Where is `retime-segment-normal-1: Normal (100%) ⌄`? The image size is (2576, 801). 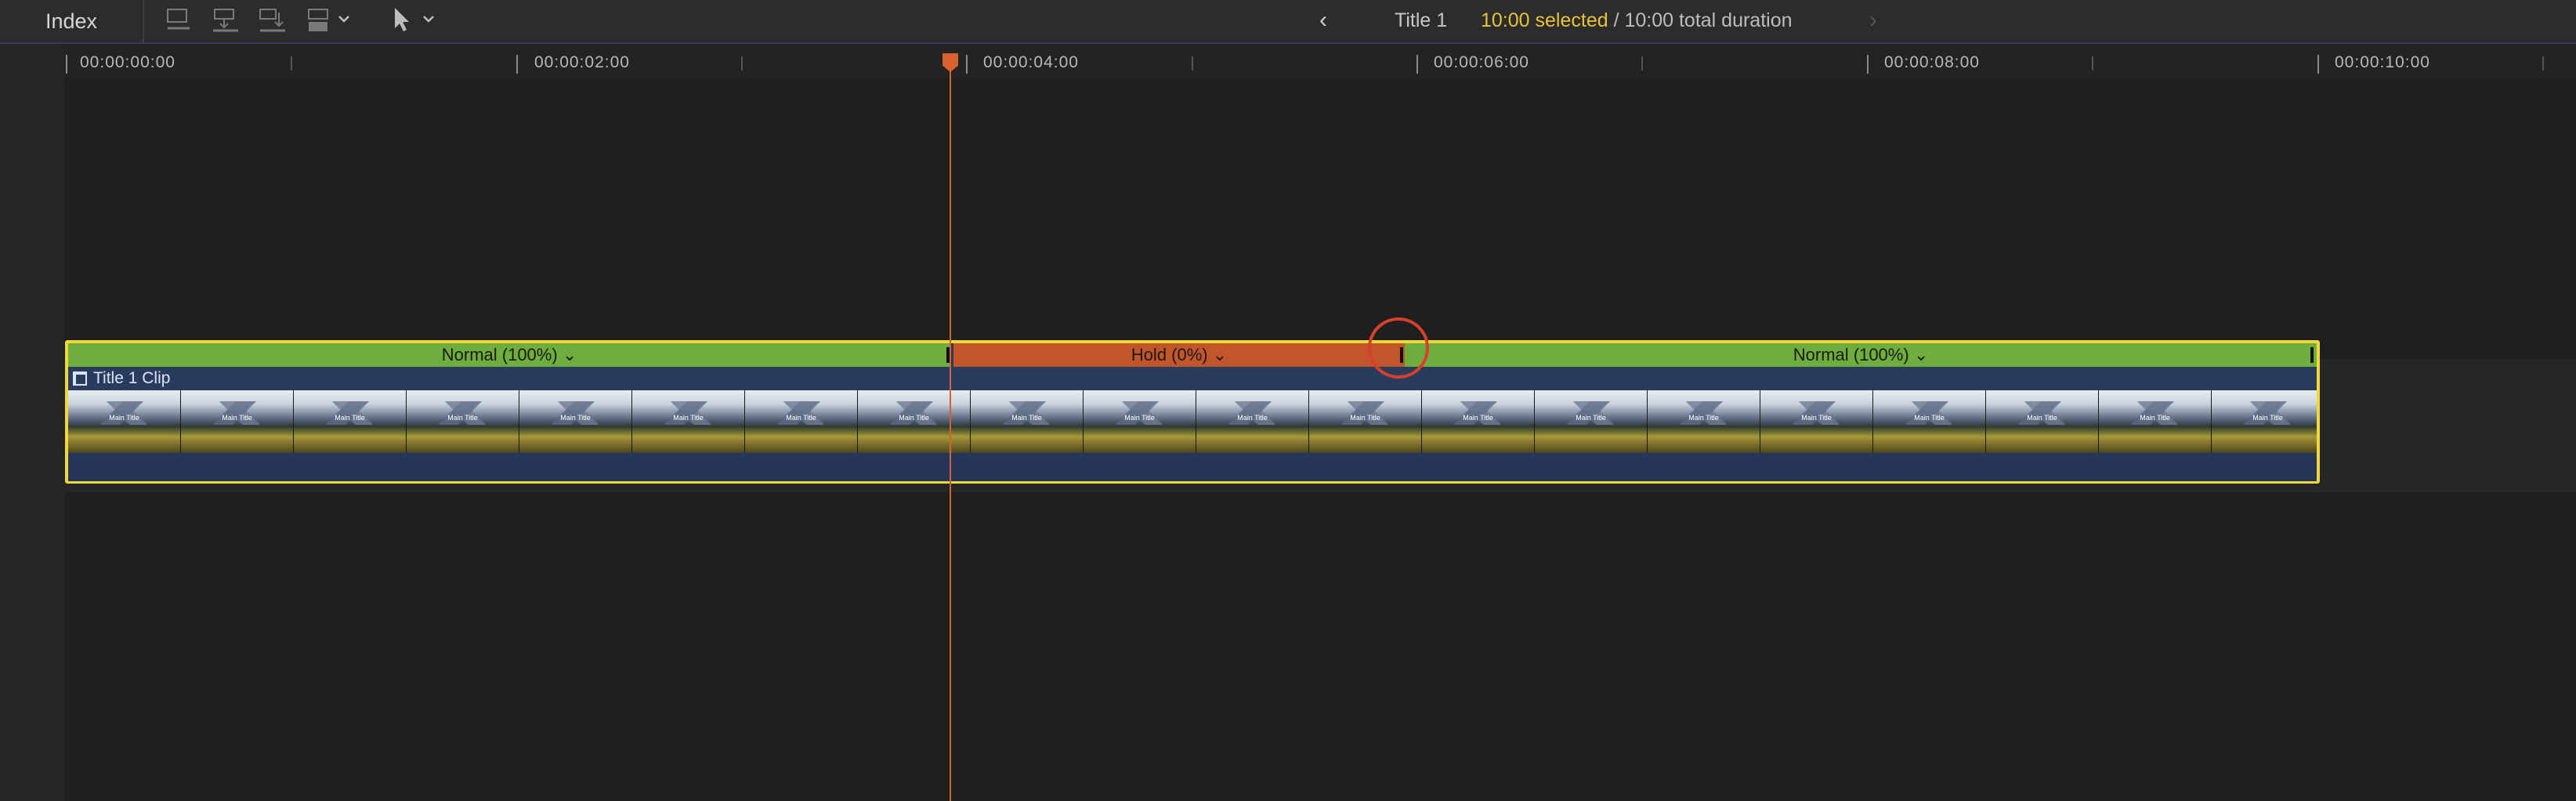 retime-segment-normal-1: Normal (100%) ⌄ is located at coordinates (509, 355).